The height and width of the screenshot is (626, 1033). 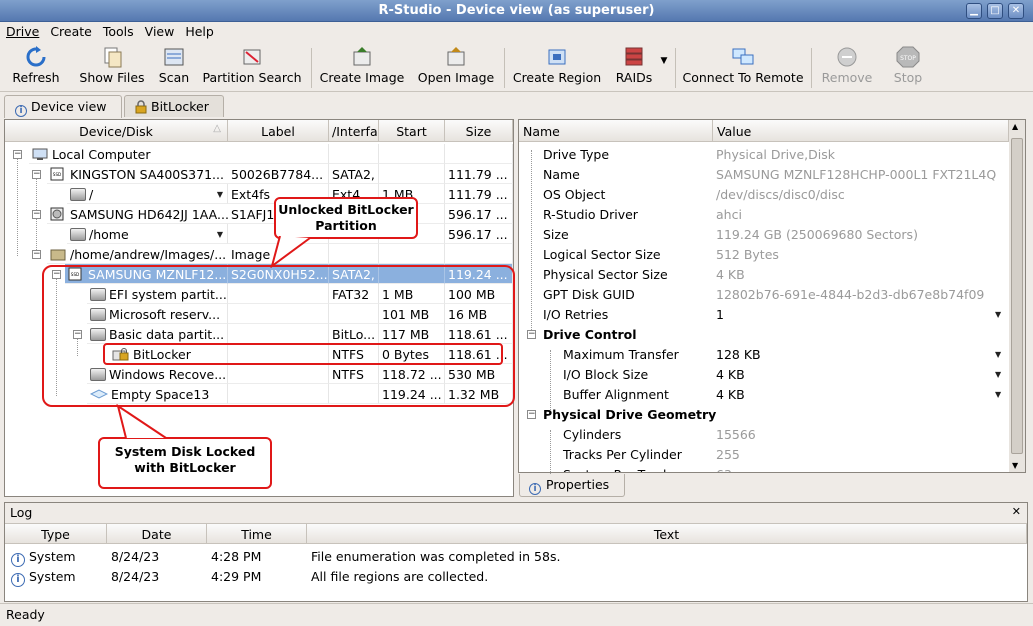 I want to click on column-header-device: Device/Disk △, so click(x=116, y=131).